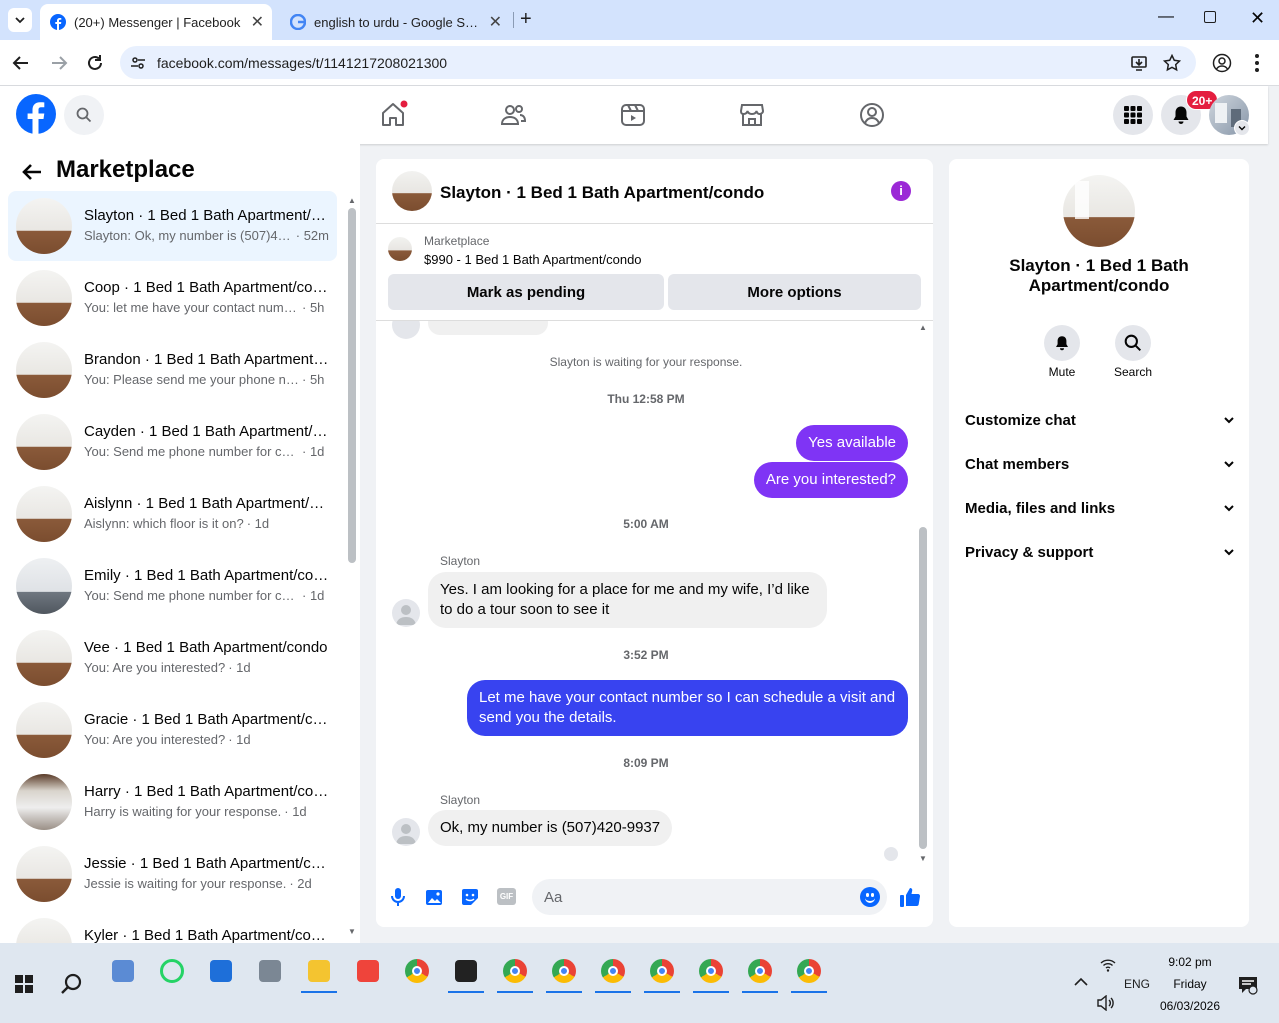 The height and width of the screenshot is (1023, 1279). What do you see at coordinates (123, 971) in the screenshot?
I see `app-icon` at bounding box center [123, 971].